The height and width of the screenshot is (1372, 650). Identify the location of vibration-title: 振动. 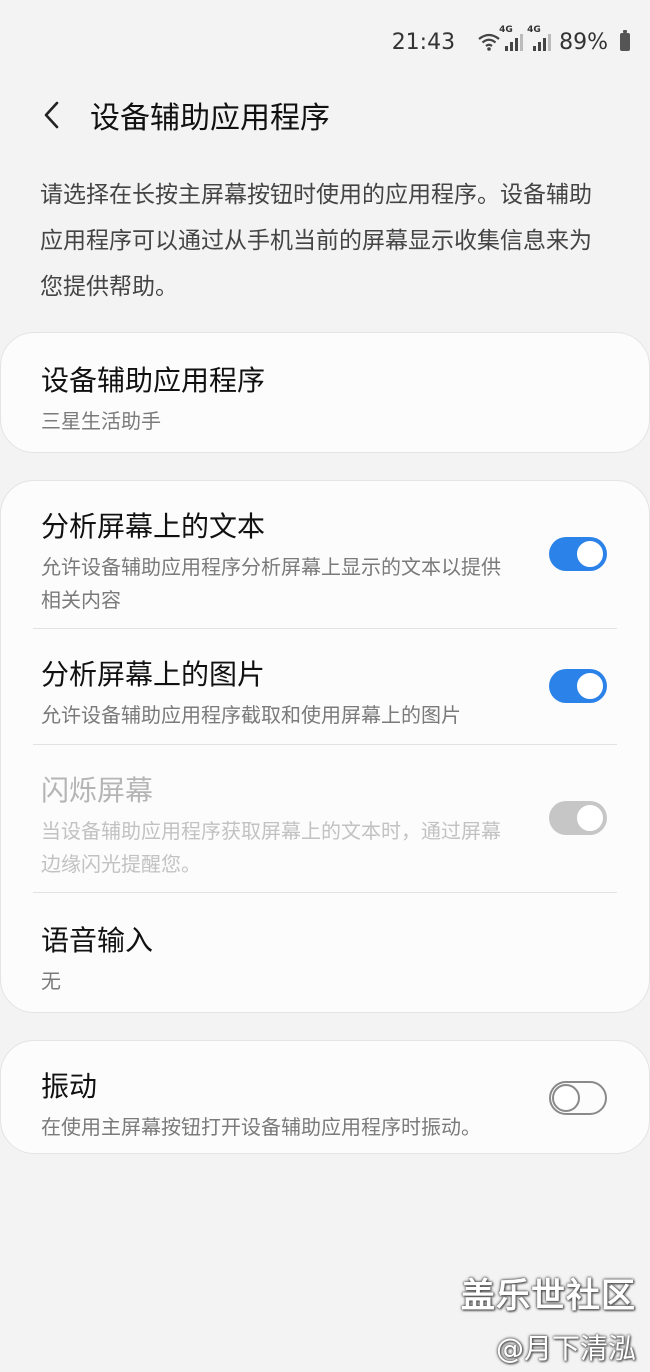
(69, 1086).